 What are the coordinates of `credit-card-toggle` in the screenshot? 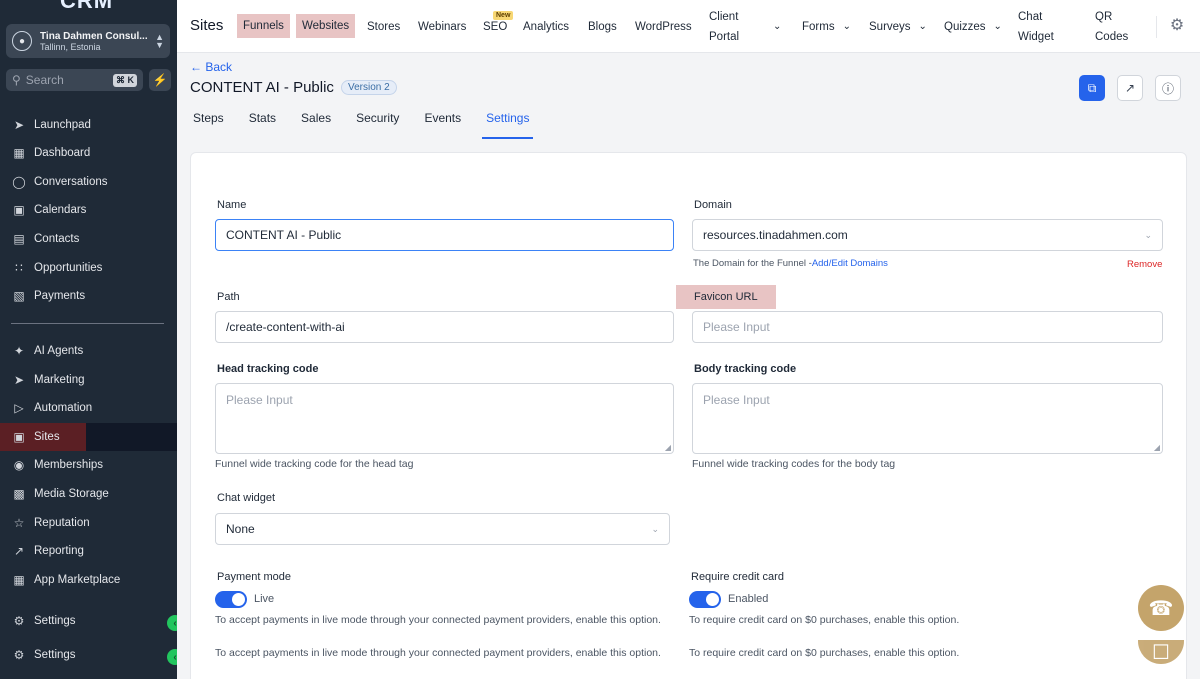 It's located at (705, 599).